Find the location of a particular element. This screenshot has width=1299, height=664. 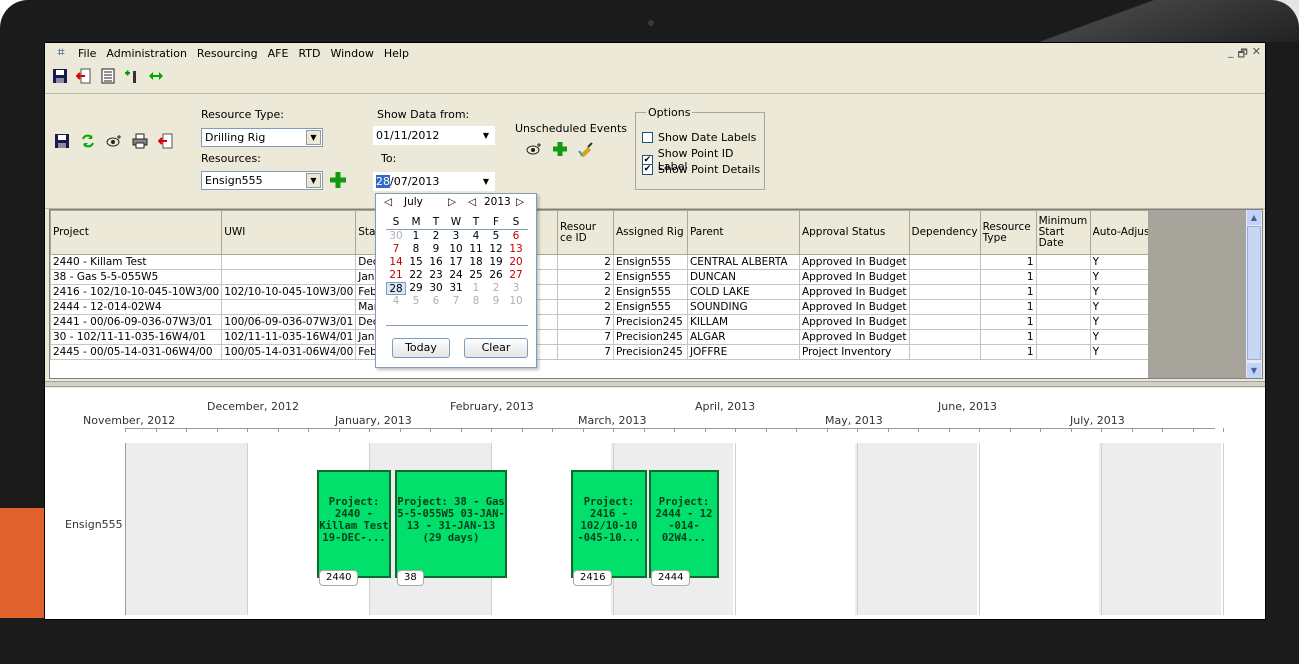

menu-window: Window is located at coordinates (351, 53).